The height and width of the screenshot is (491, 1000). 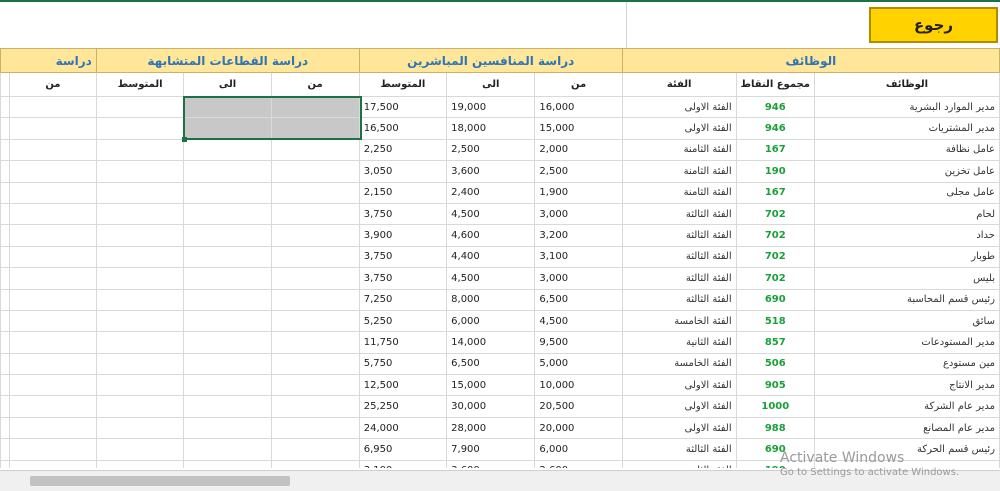 What do you see at coordinates (491, 107) in the screenshot?
I see `competitor-to-cell: 19,000` at bounding box center [491, 107].